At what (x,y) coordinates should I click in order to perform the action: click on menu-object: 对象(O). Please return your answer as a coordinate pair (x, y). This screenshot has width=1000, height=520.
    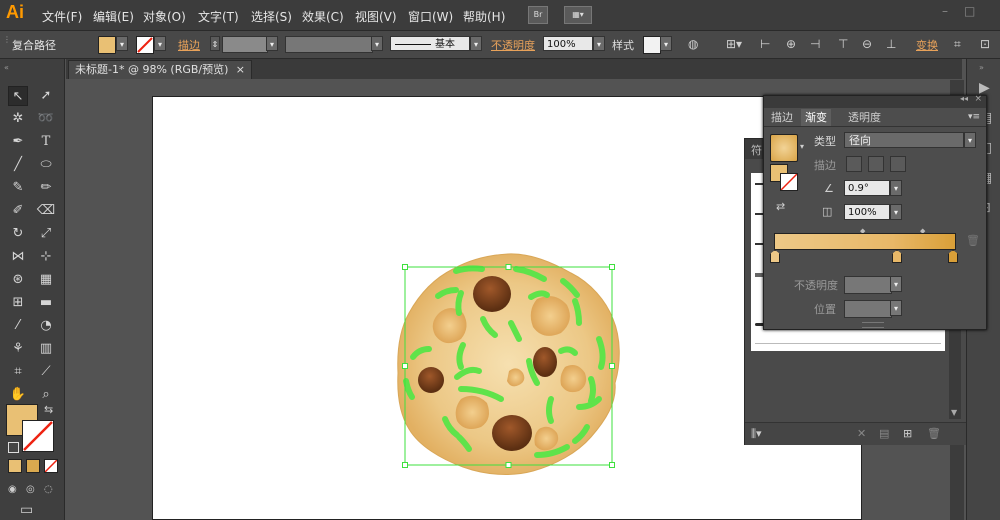
    Looking at the image, I should click on (164, 16).